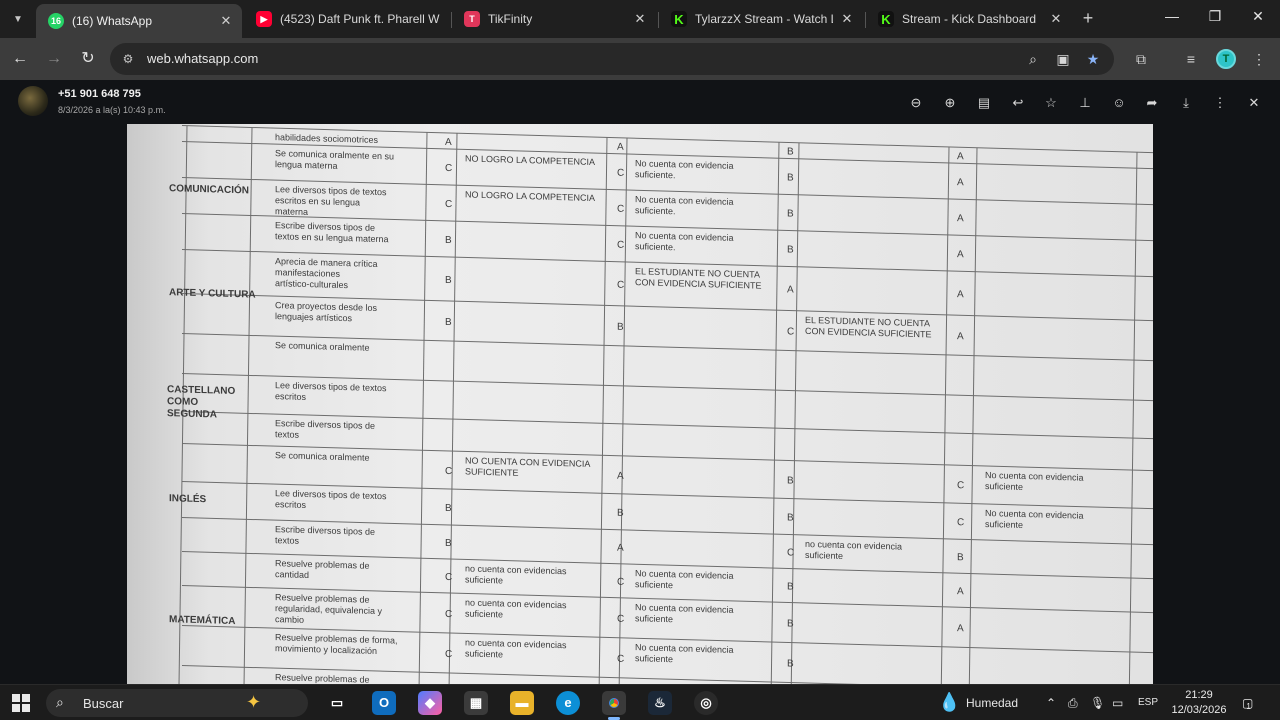 The width and height of the screenshot is (1280, 720). Describe the element at coordinates (1119, 103) in the screenshot. I see `react-emoji-icon: ☺` at that location.